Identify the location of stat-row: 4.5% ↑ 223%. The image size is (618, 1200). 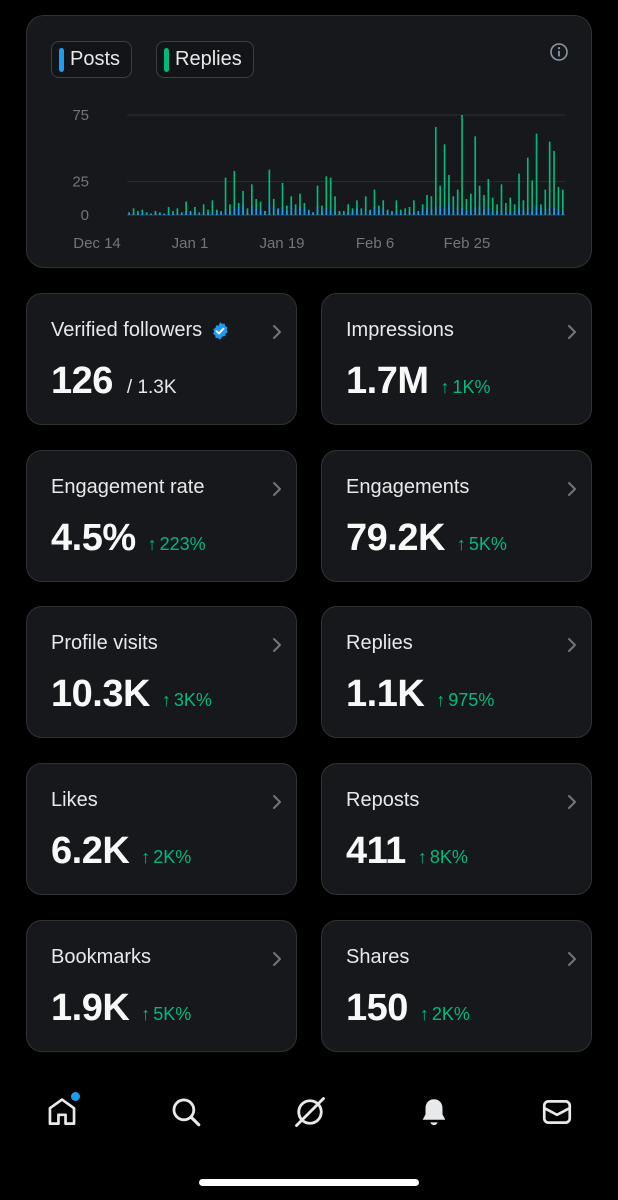
(128, 538).